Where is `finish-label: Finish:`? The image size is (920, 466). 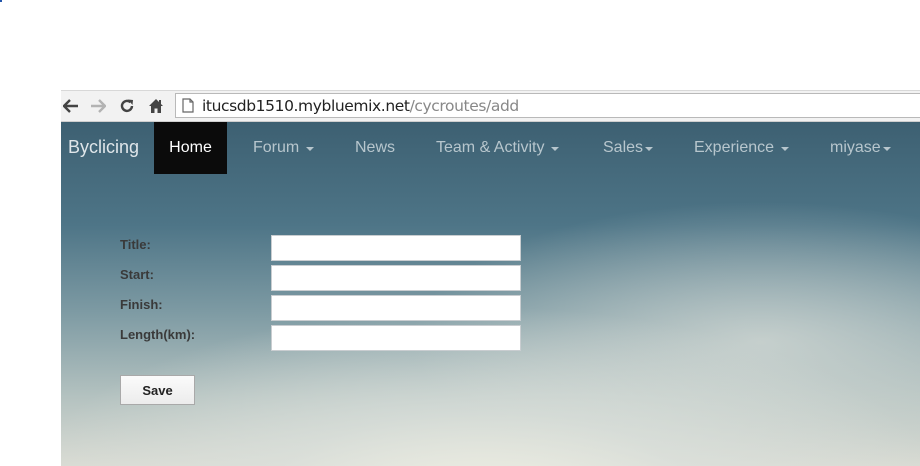 finish-label: Finish: is located at coordinates (141, 304).